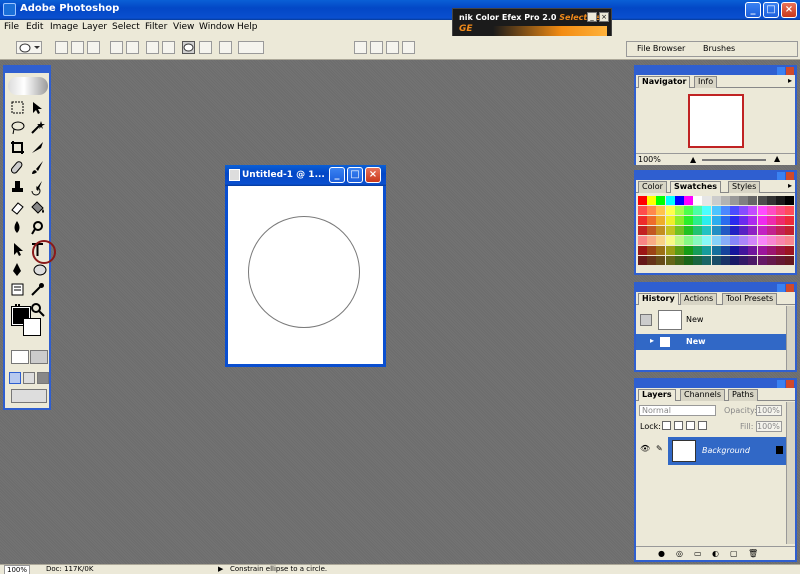 The height and width of the screenshot is (574, 800). Describe the element at coordinates (17, 269) in the screenshot. I see `pen-tool-icon` at that location.